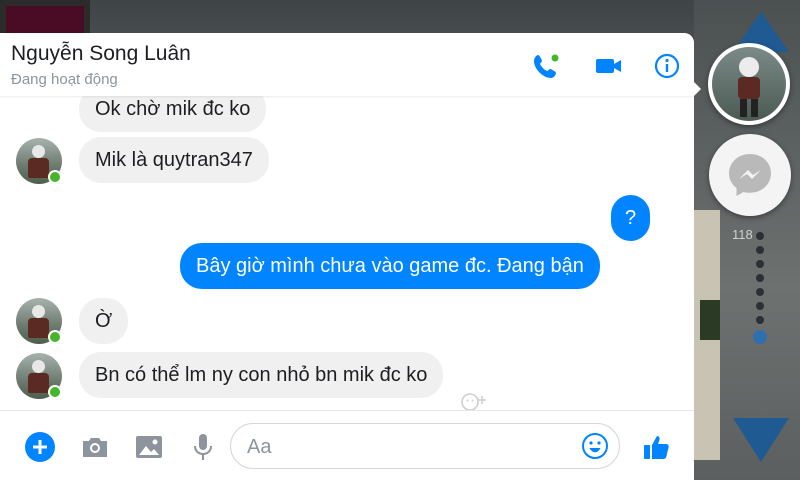 The width and height of the screenshot is (800, 480). What do you see at coordinates (95, 447) in the screenshot?
I see `camera-icon` at bounding box center [95, 447].